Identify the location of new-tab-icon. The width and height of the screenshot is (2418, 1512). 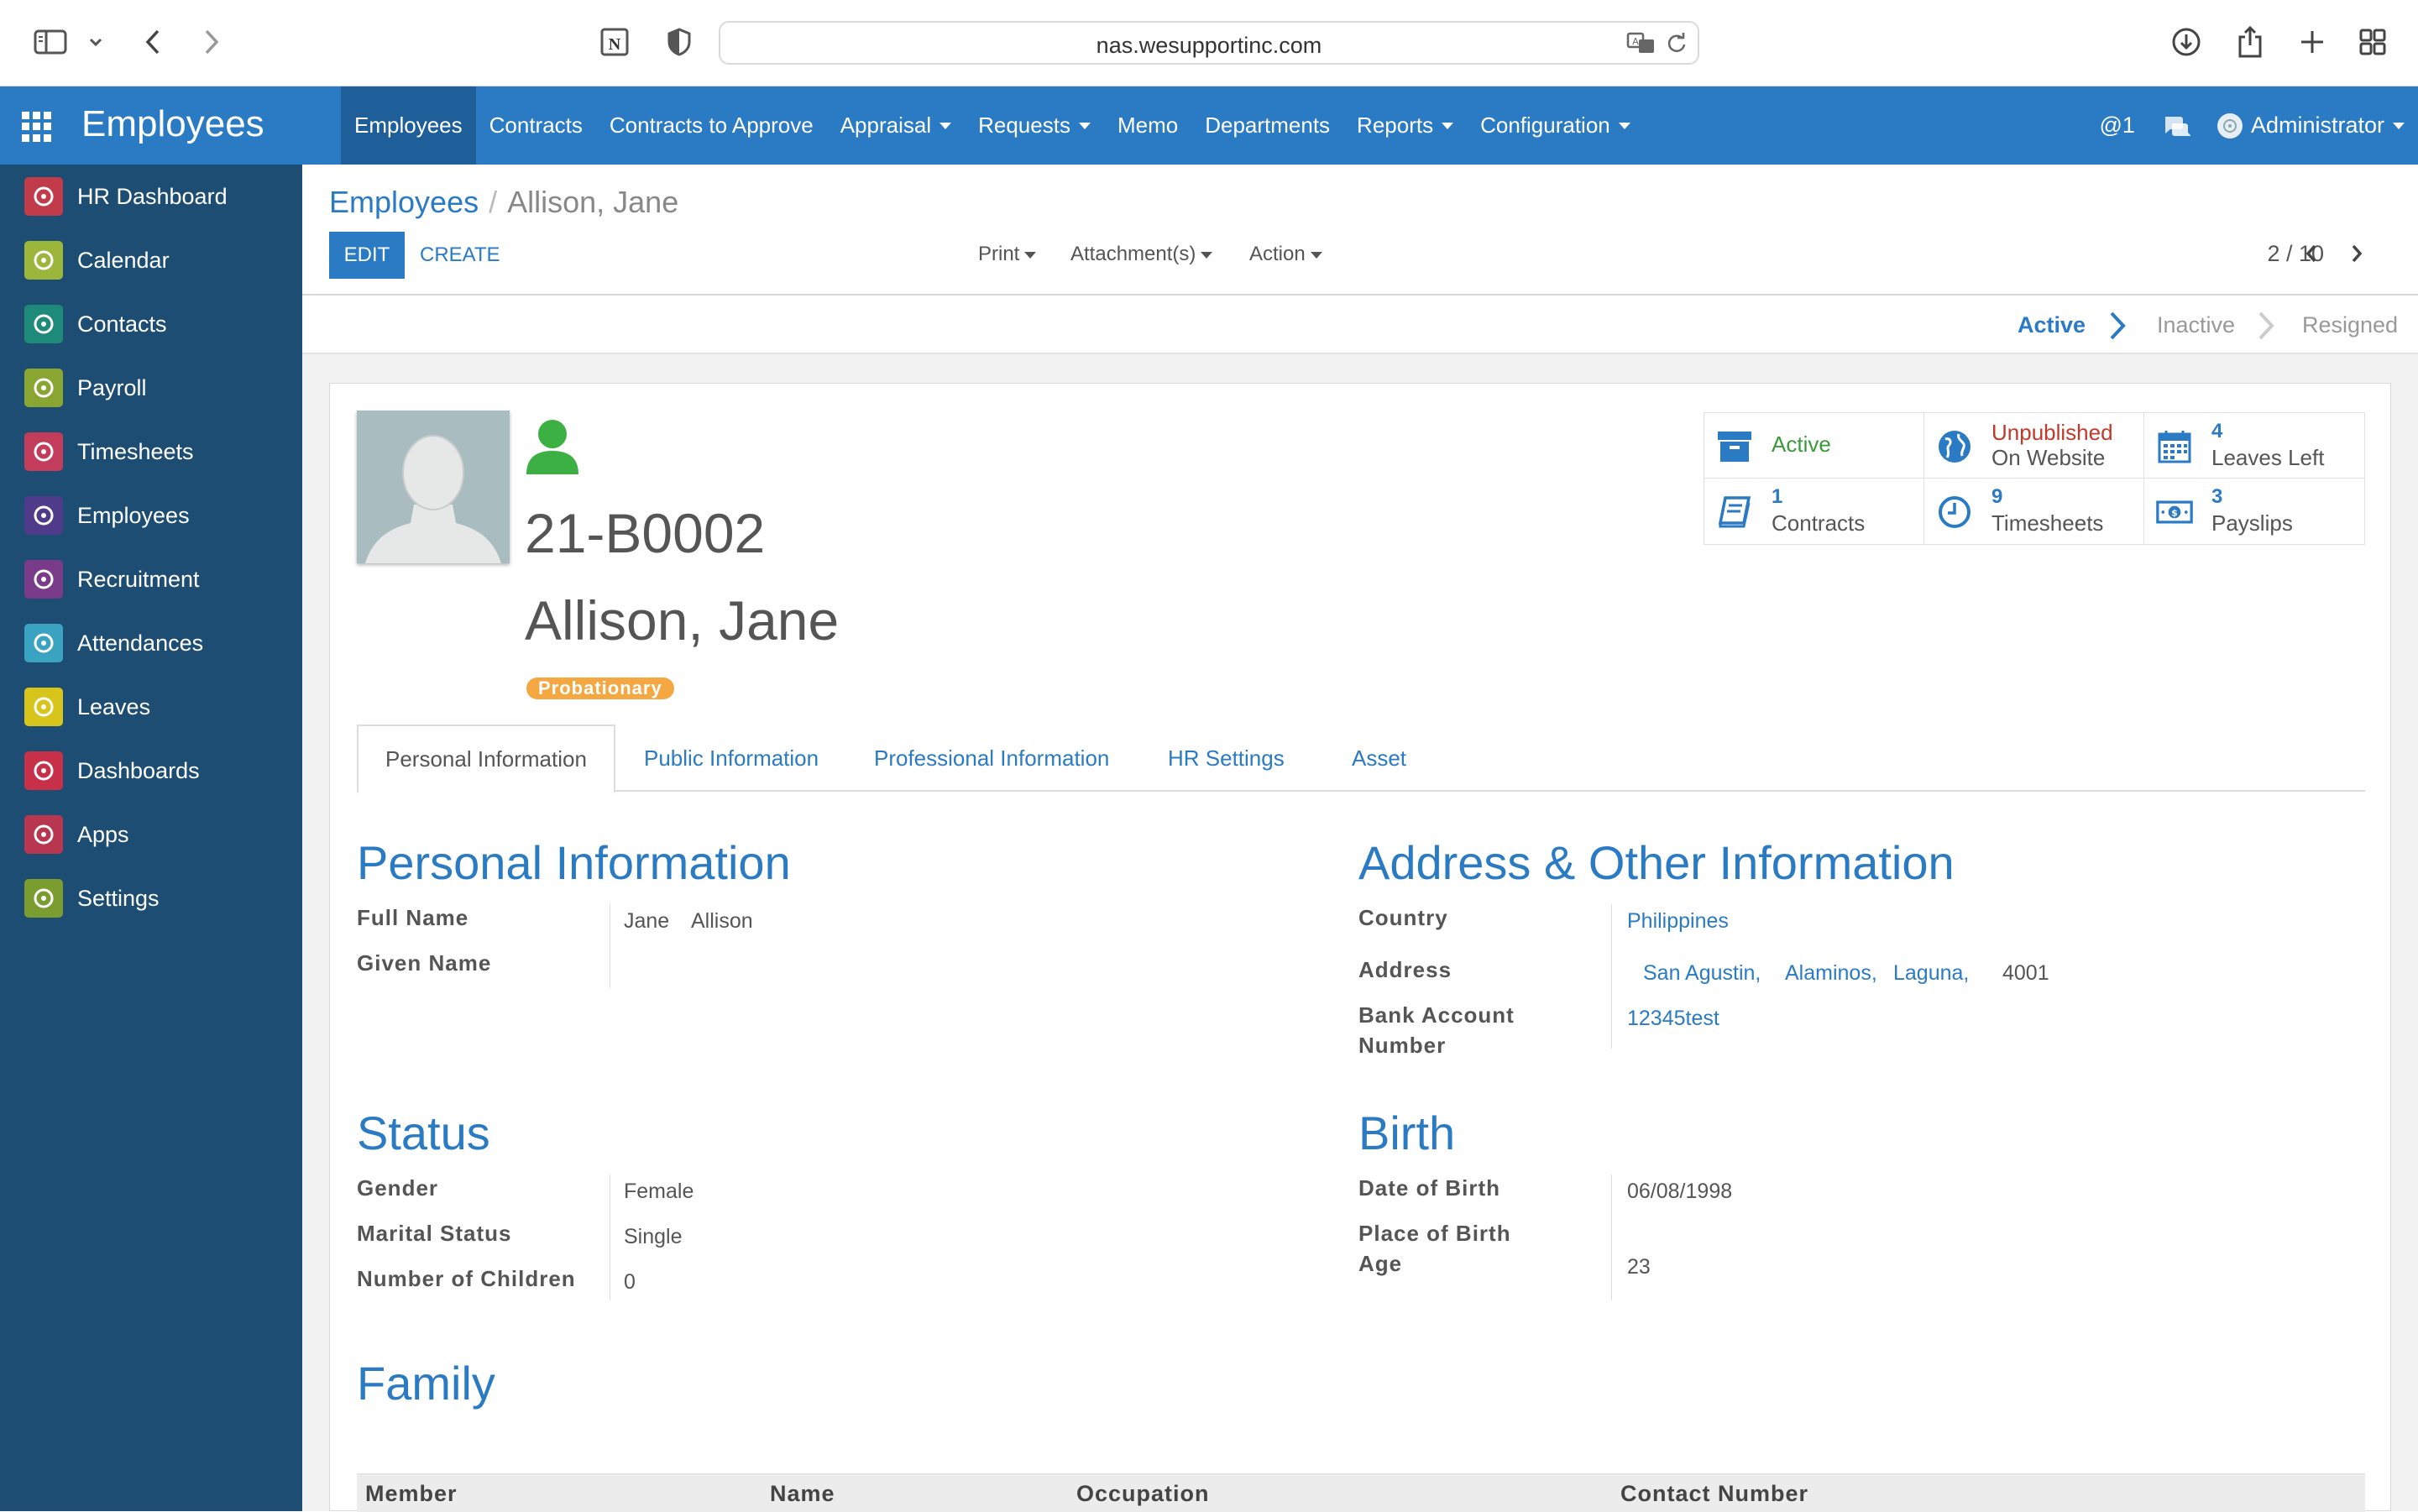
(2312, 42).